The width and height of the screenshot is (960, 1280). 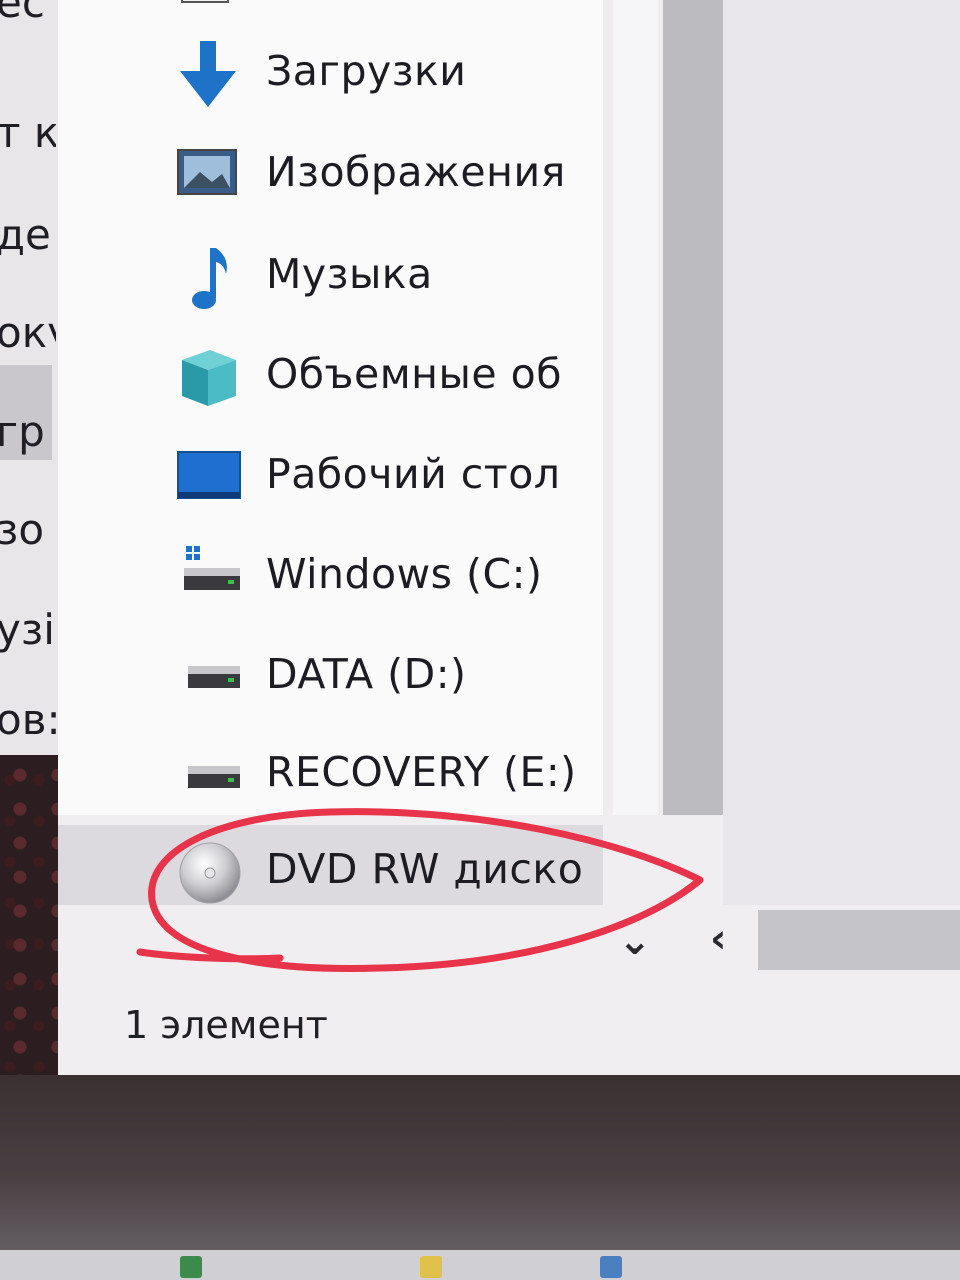 What do you see at coordinates (859, 940) in the screenshot?
I see `horizontal-scrollbar` at bounding box center [859, 940].